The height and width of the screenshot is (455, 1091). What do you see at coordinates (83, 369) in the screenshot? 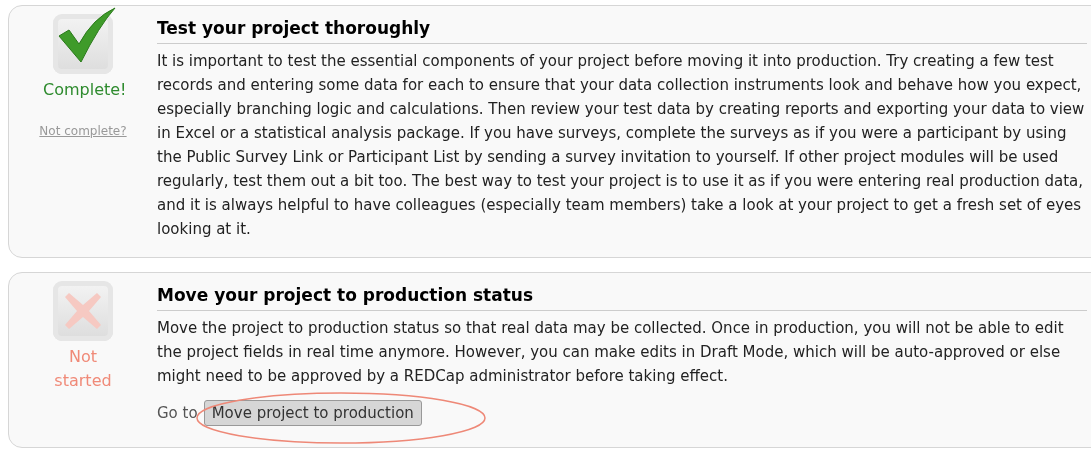
I see `status-label: Not started` at bounding box center [83, 369].